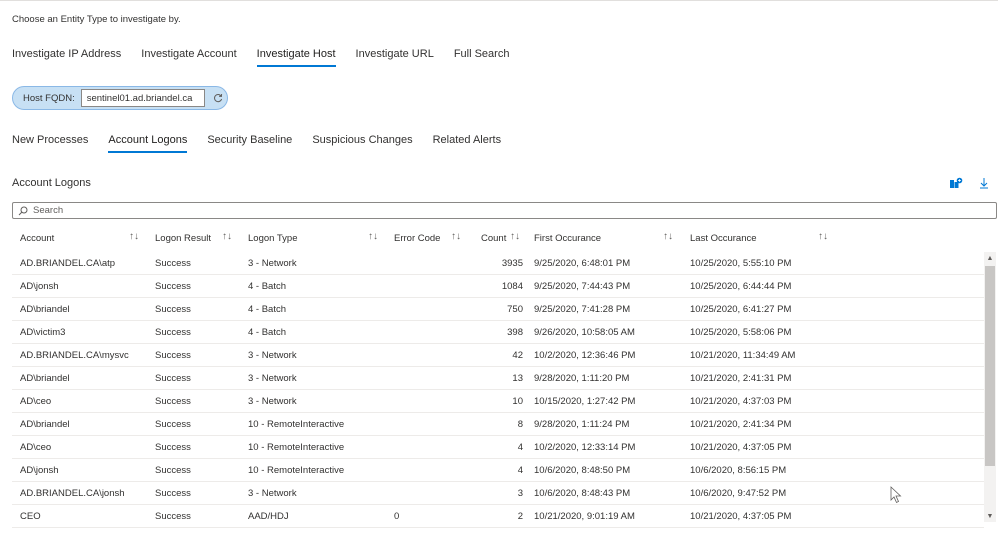 The width and height of the screenshot is (998, 547). What do you see at coordinates (582, 263) in the screenshot?
I see `cell-first-occurance: 9/25/2020, 6:48:01 PM` at bounding box center [582, 263].